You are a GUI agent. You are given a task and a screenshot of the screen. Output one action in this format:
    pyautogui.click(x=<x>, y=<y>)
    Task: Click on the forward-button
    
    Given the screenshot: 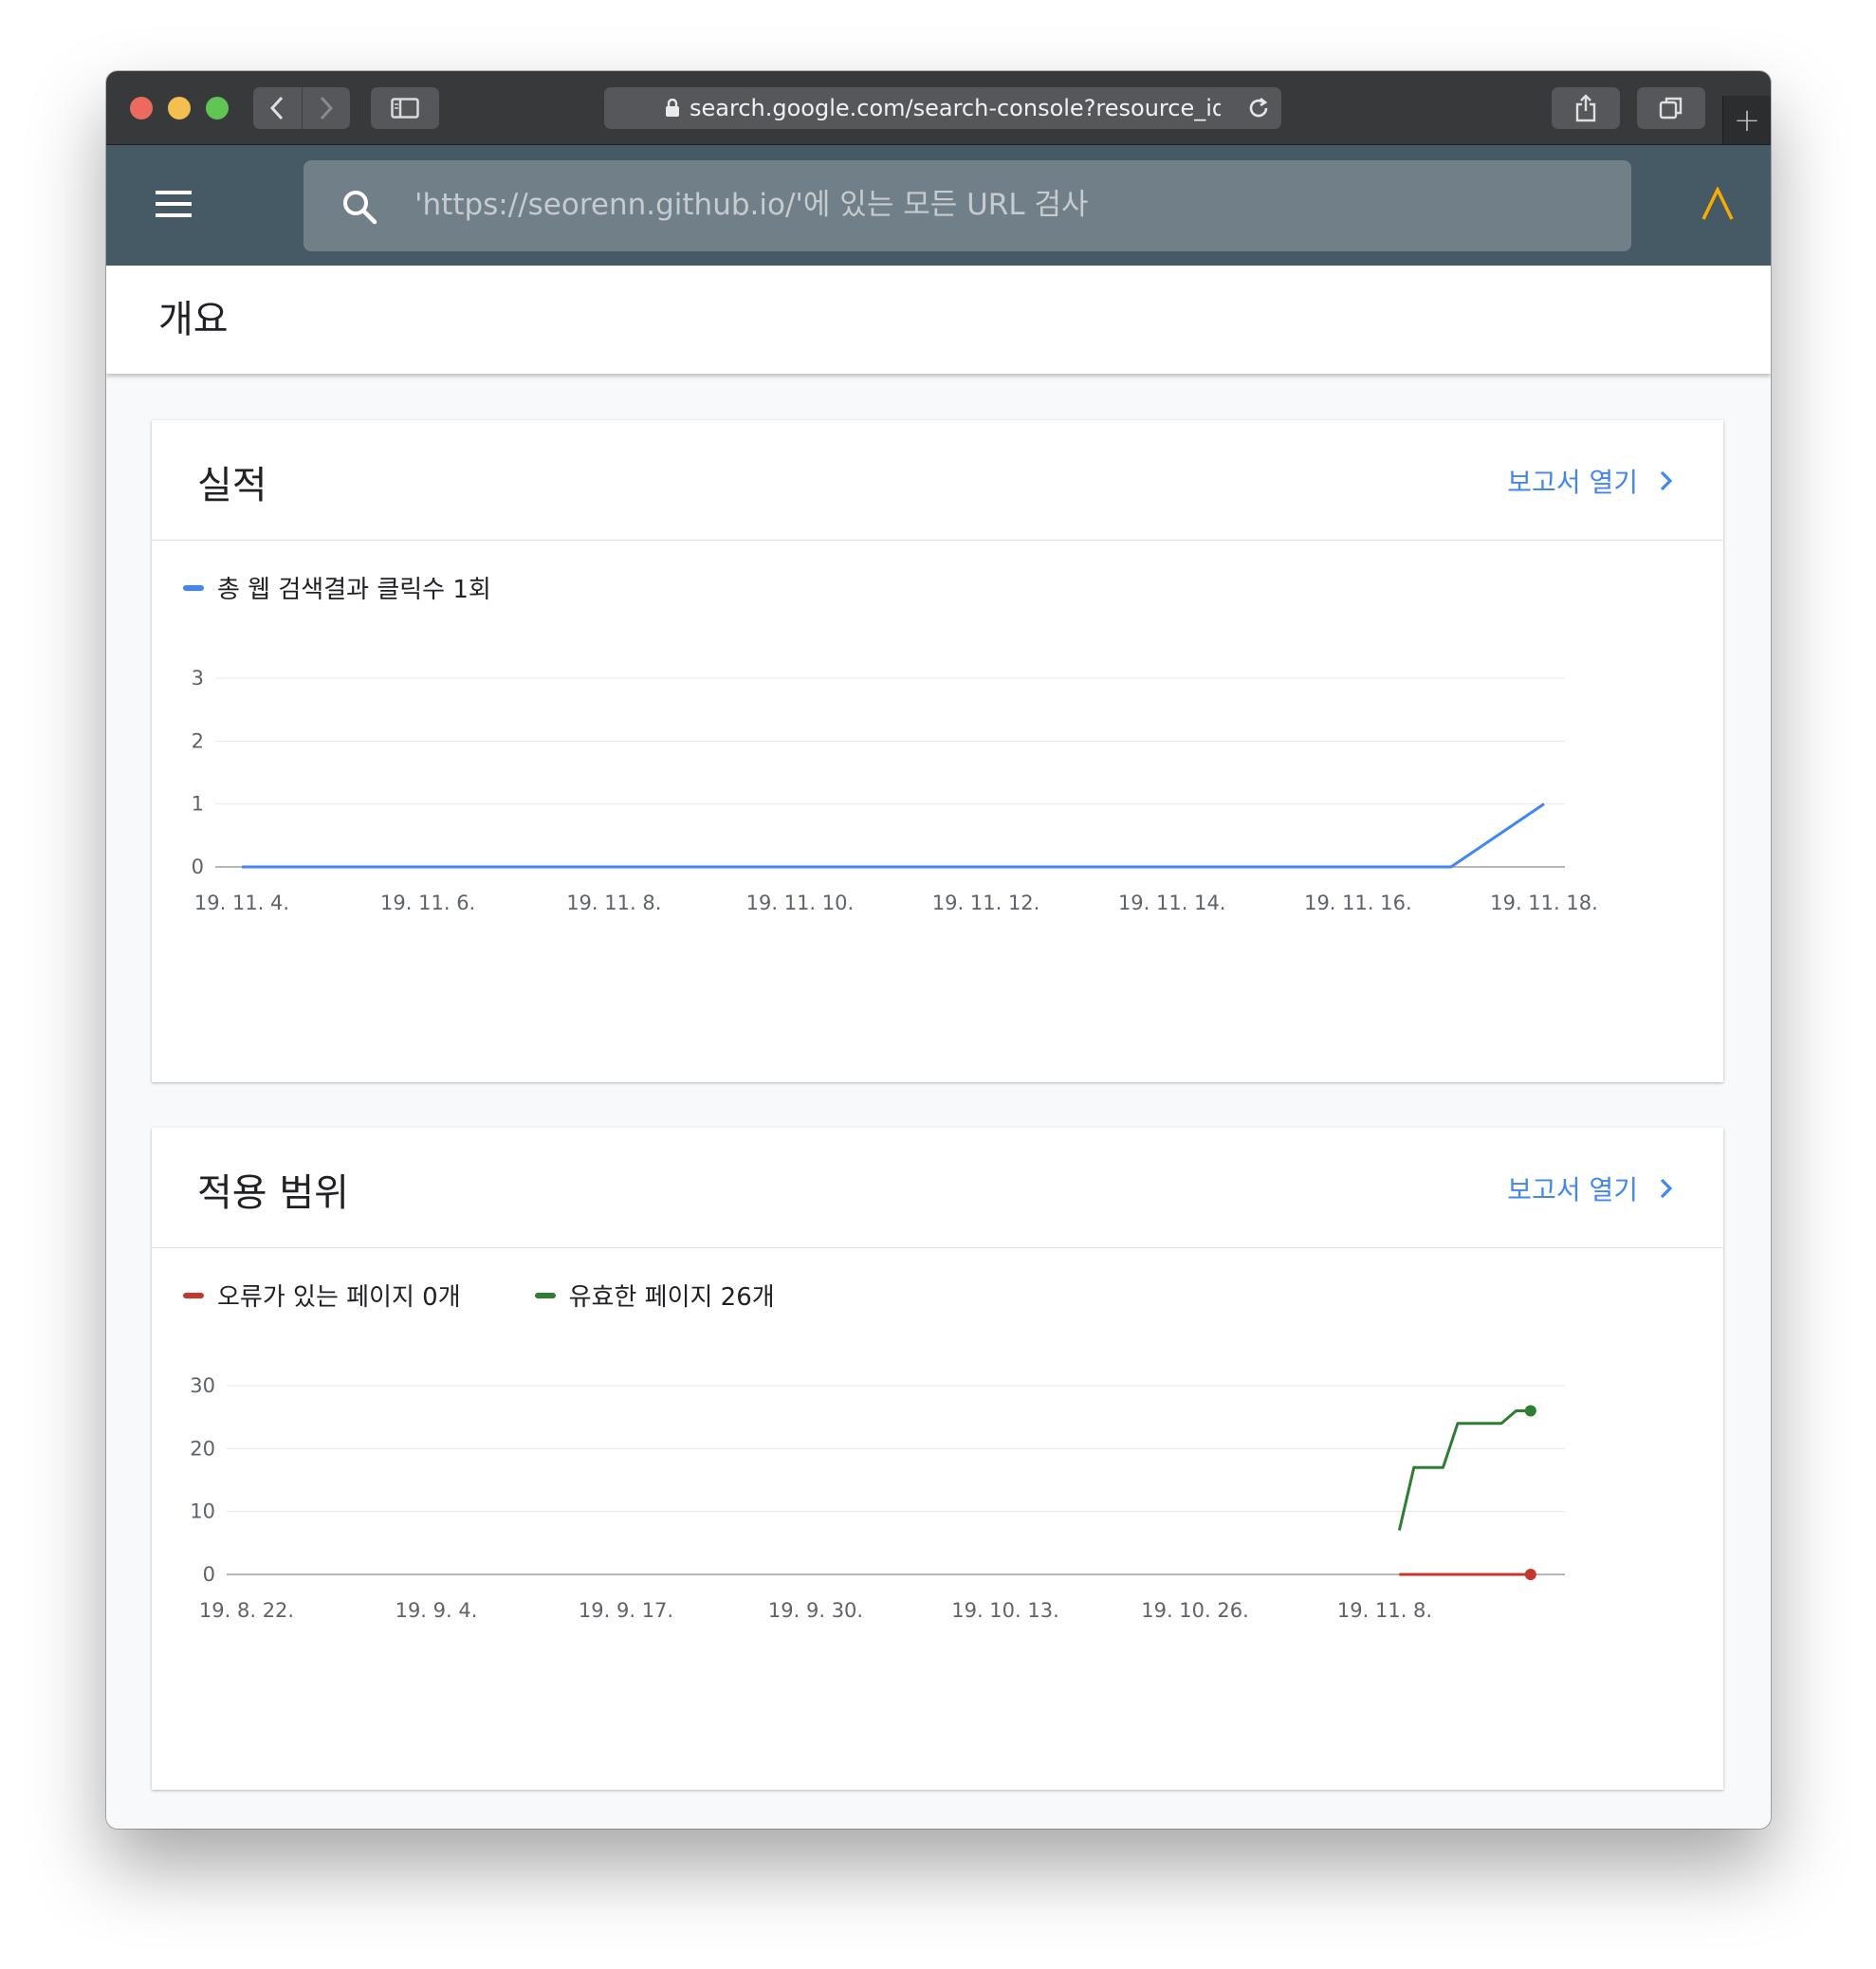 What is the action you would take?
    pyautogui.click(x=326, y=108)
    